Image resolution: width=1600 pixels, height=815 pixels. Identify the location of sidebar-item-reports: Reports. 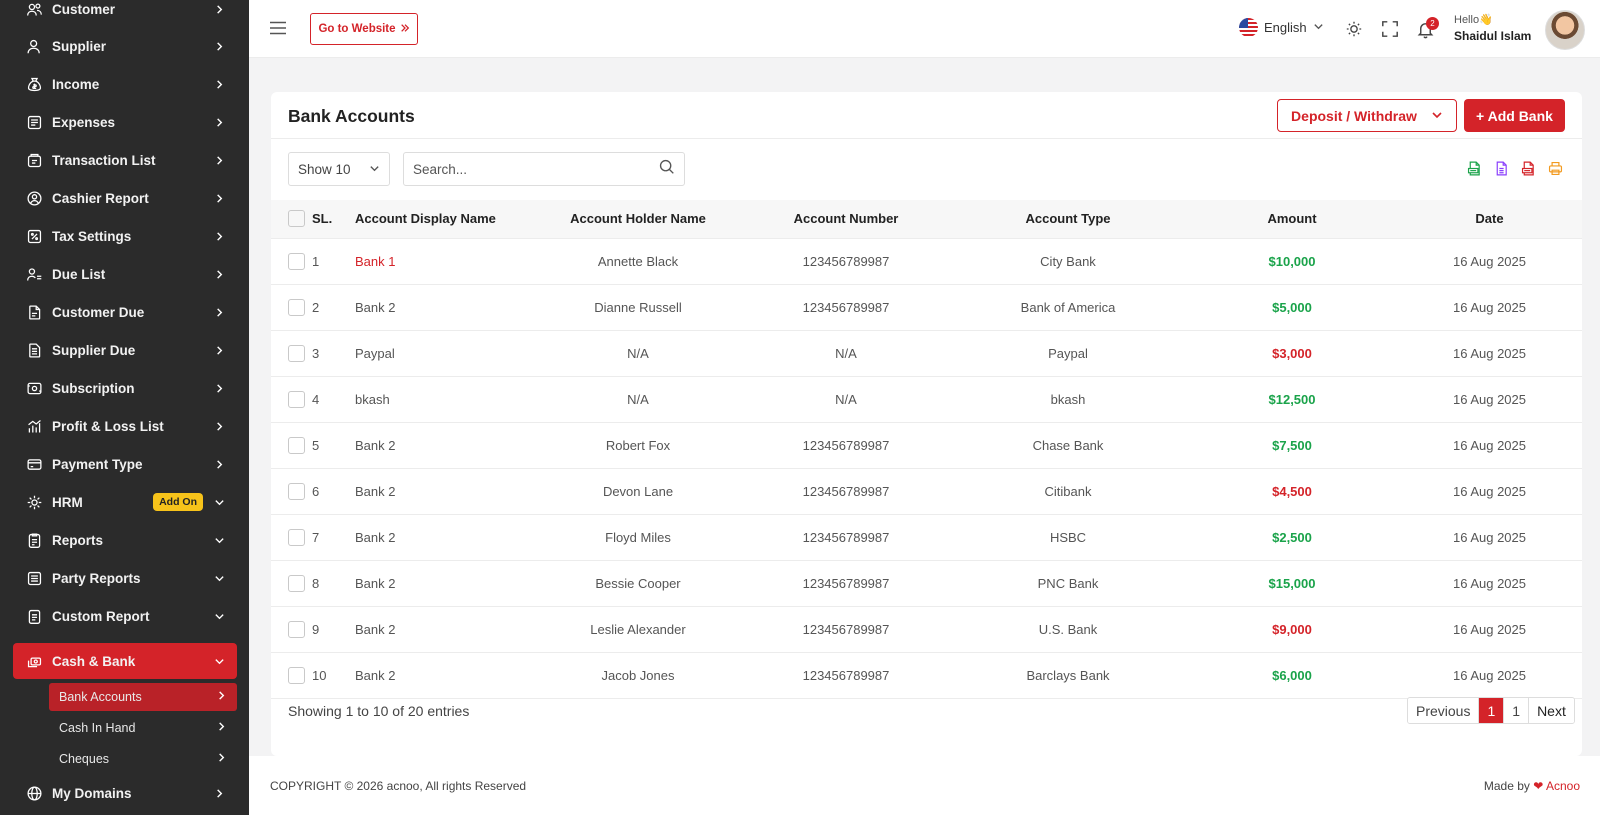
(125, 540).